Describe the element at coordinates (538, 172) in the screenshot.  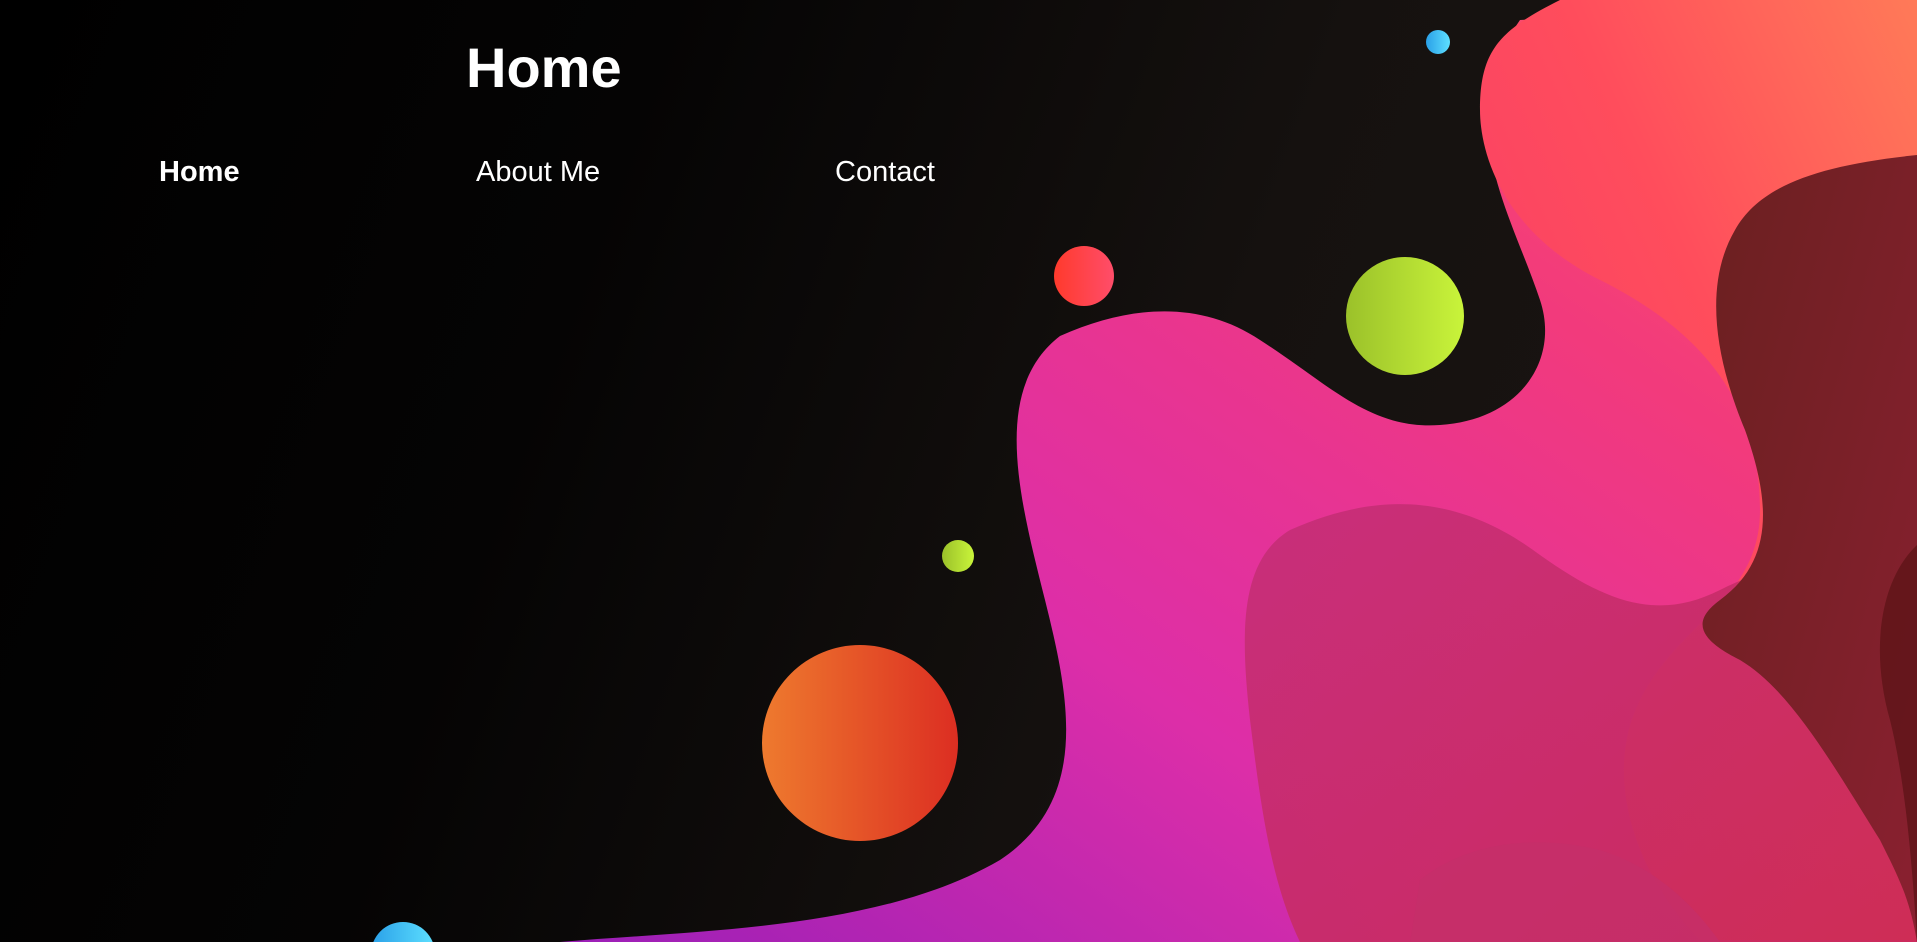
I see `nav-link-about-me: About Me` at that location.